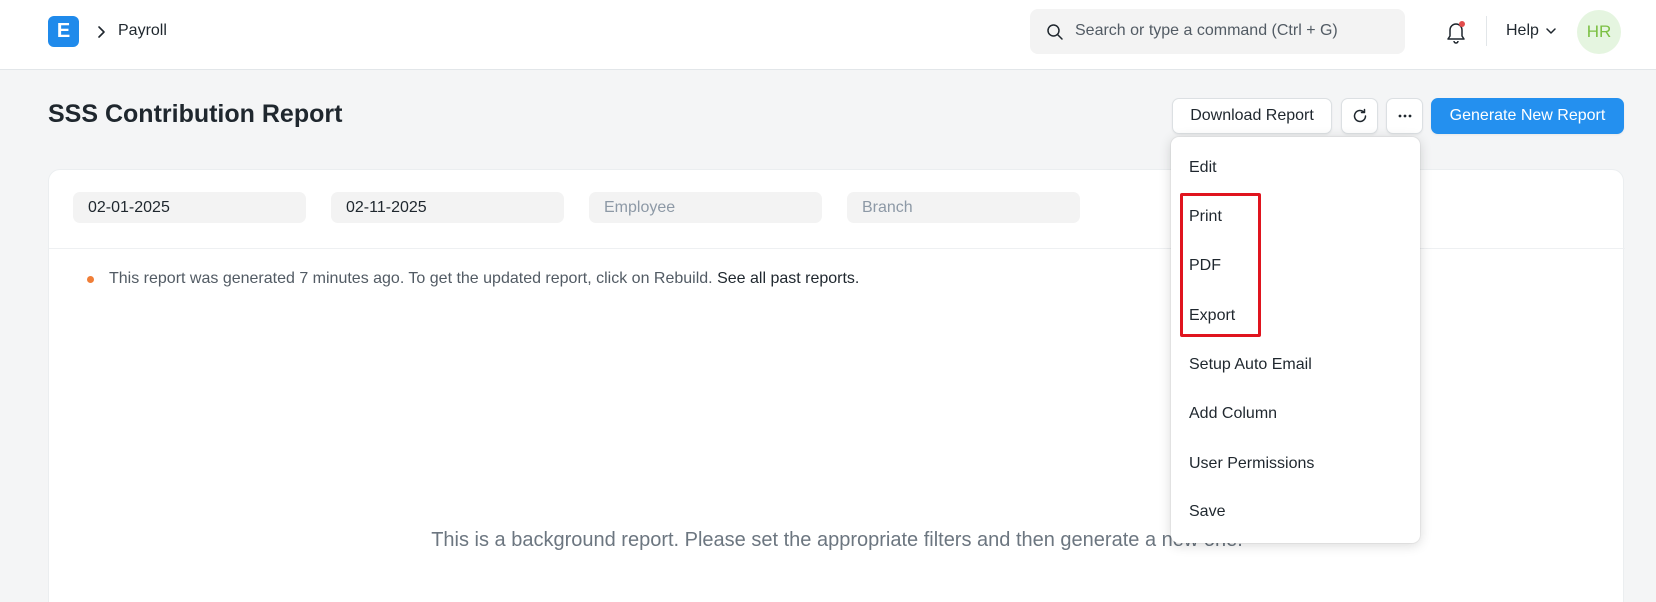 The width and height of the screenshot is (1656, 602). What do you see at coordinates (1206, 30) in the screenshot?
I see `search-placeholder: Search or type a command (Ctrl + G)` at bounding box center [1206, 30].